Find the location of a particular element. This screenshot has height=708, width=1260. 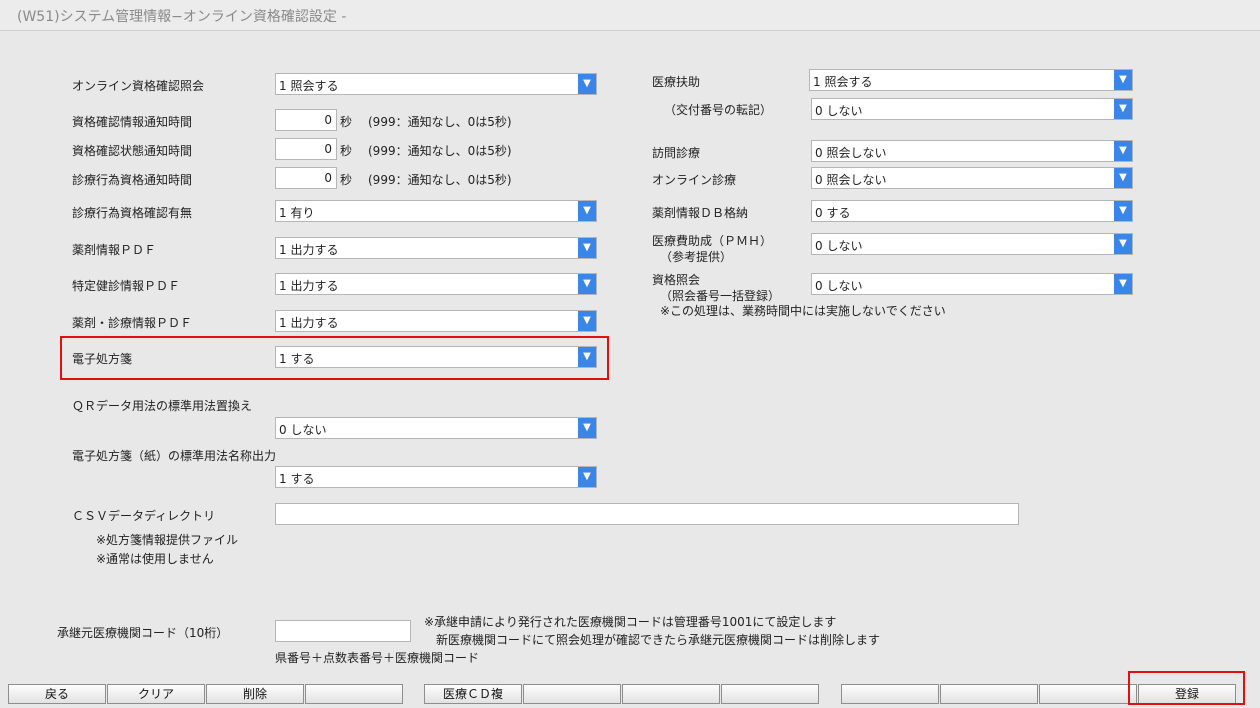

paper-usage-label: 電子処方箋（紙）の標準用法名称出力 is located at coordinates (174, 456).